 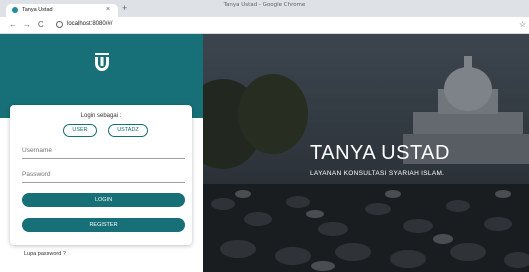 I want to click on password-field: Password, so click(x=103, y=175).